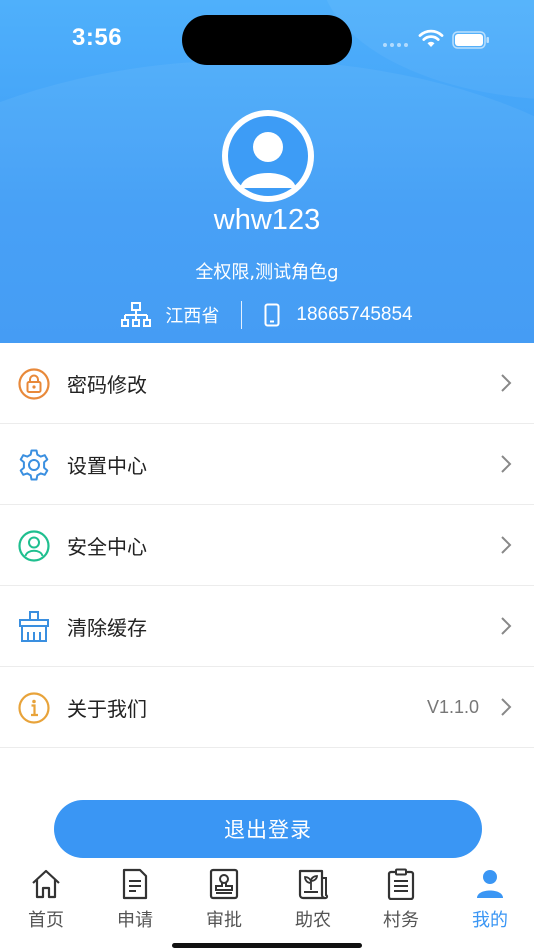  Describe the element at coordinates (267, 464) in the screenshot. I see `menu-item-settings: 设置中心` at that location.